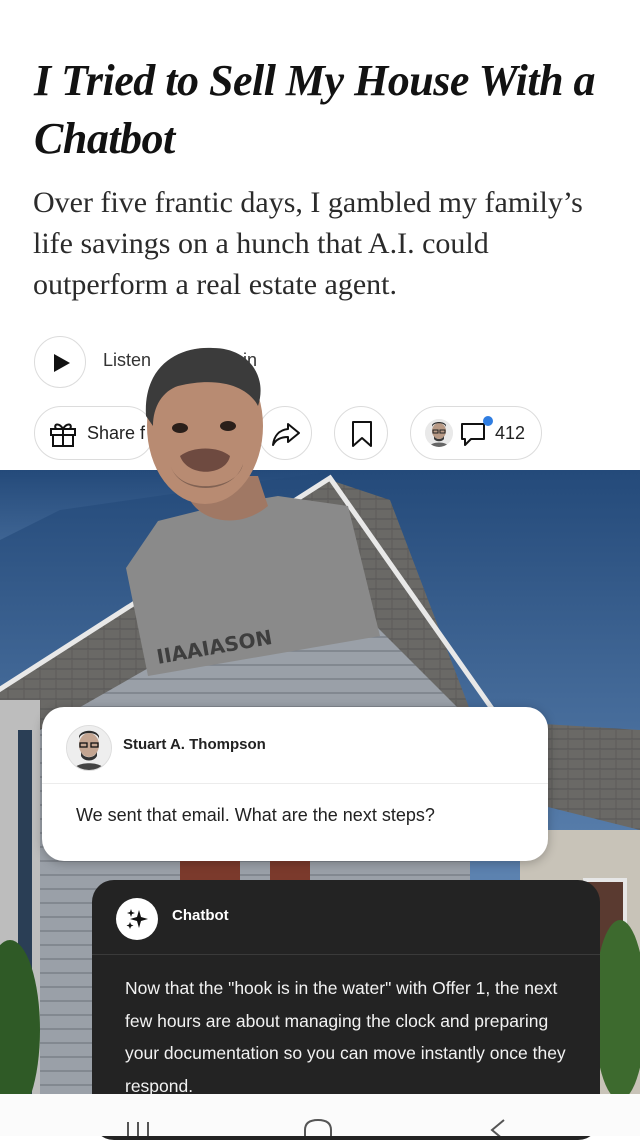 The image size is (640, 1140). I want to click on presenter-video-cutout: IIAAIASON, so click(253, 511).